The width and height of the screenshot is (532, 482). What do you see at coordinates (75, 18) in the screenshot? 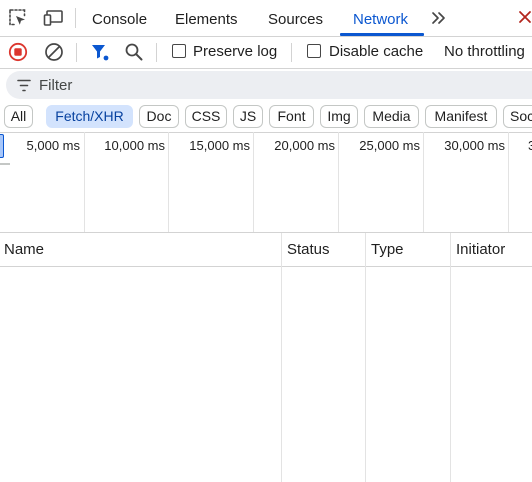
I see `tabbar-divider` at bounding box center [75, 18].